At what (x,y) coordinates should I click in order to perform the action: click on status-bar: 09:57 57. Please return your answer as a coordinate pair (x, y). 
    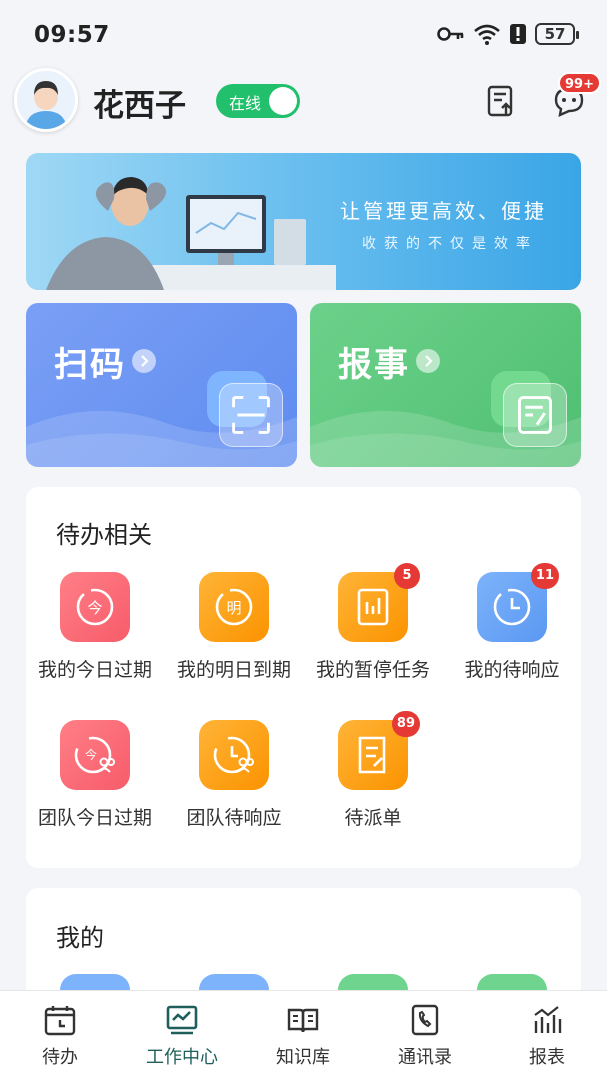
    Looking at the image, I should click on (303, 36).